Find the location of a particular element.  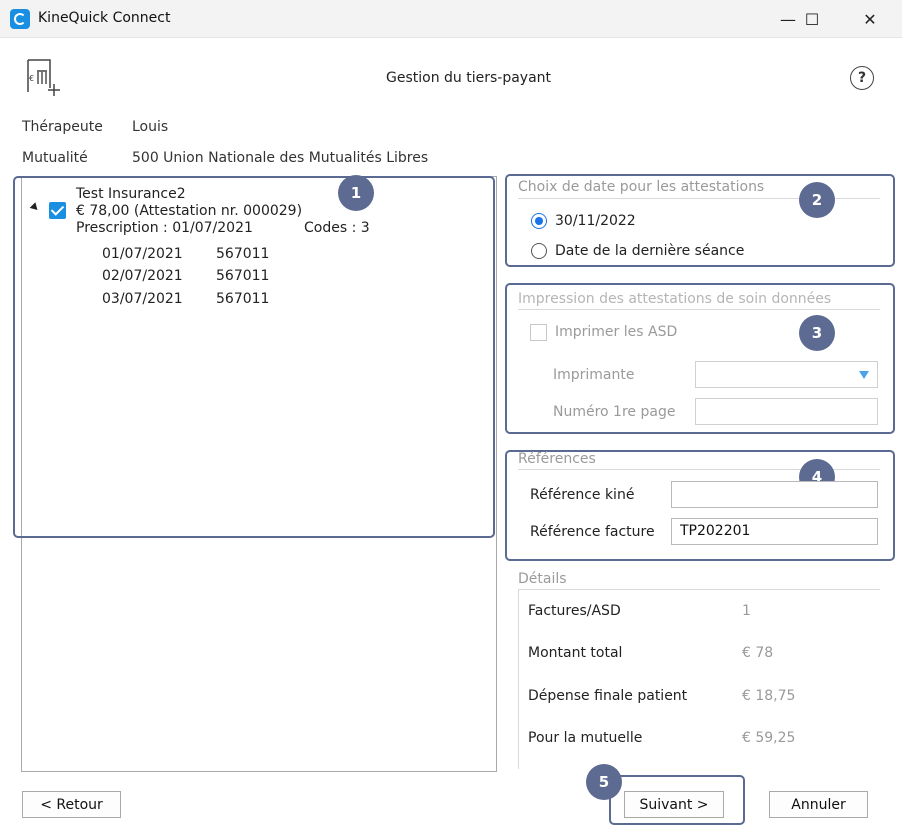

date-option-today-label: 30/11/2022 is located at coordinates (595, 221).